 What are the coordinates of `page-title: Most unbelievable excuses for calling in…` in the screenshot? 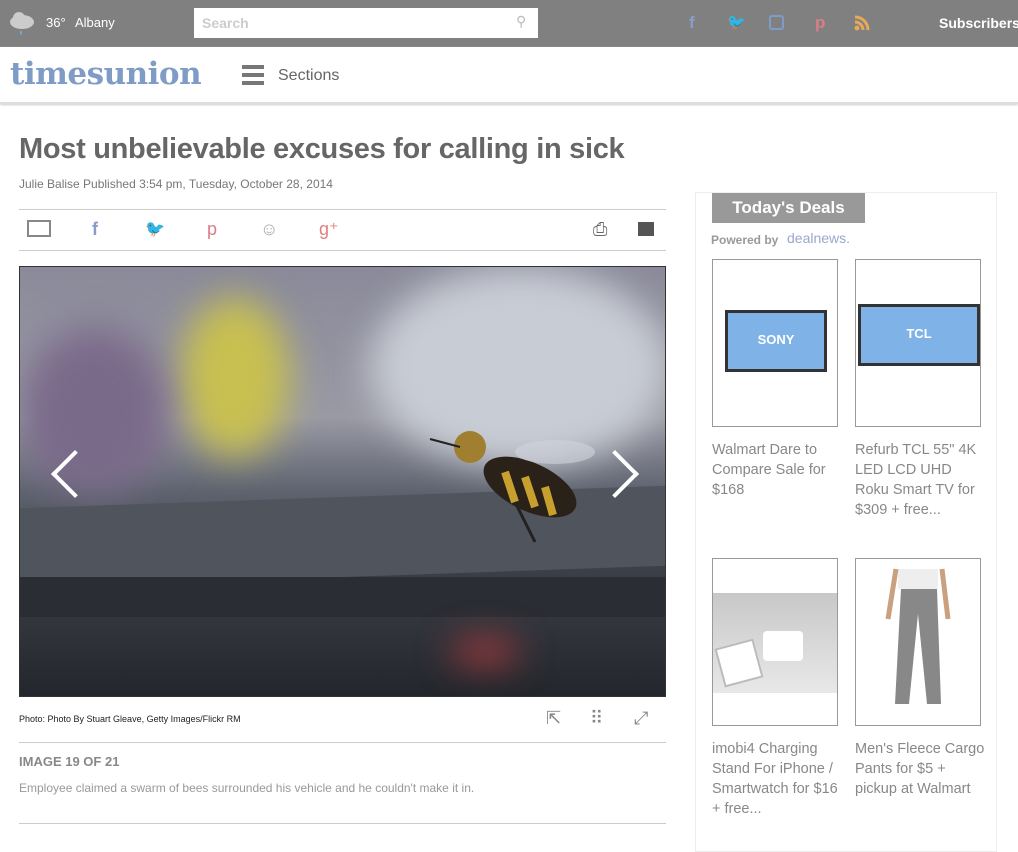 It's located at (322, 149).